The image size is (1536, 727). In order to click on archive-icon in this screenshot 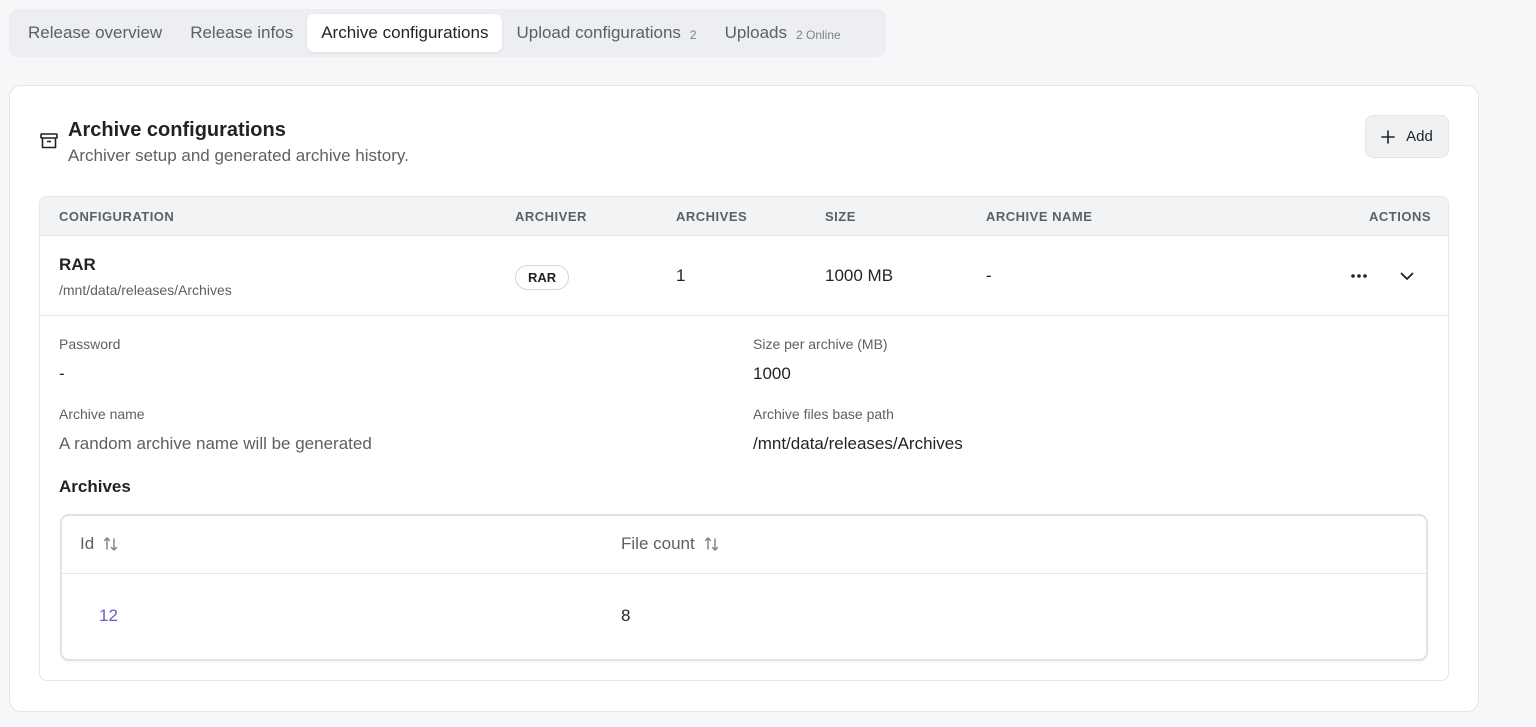, I will do `click(49, 141)`.